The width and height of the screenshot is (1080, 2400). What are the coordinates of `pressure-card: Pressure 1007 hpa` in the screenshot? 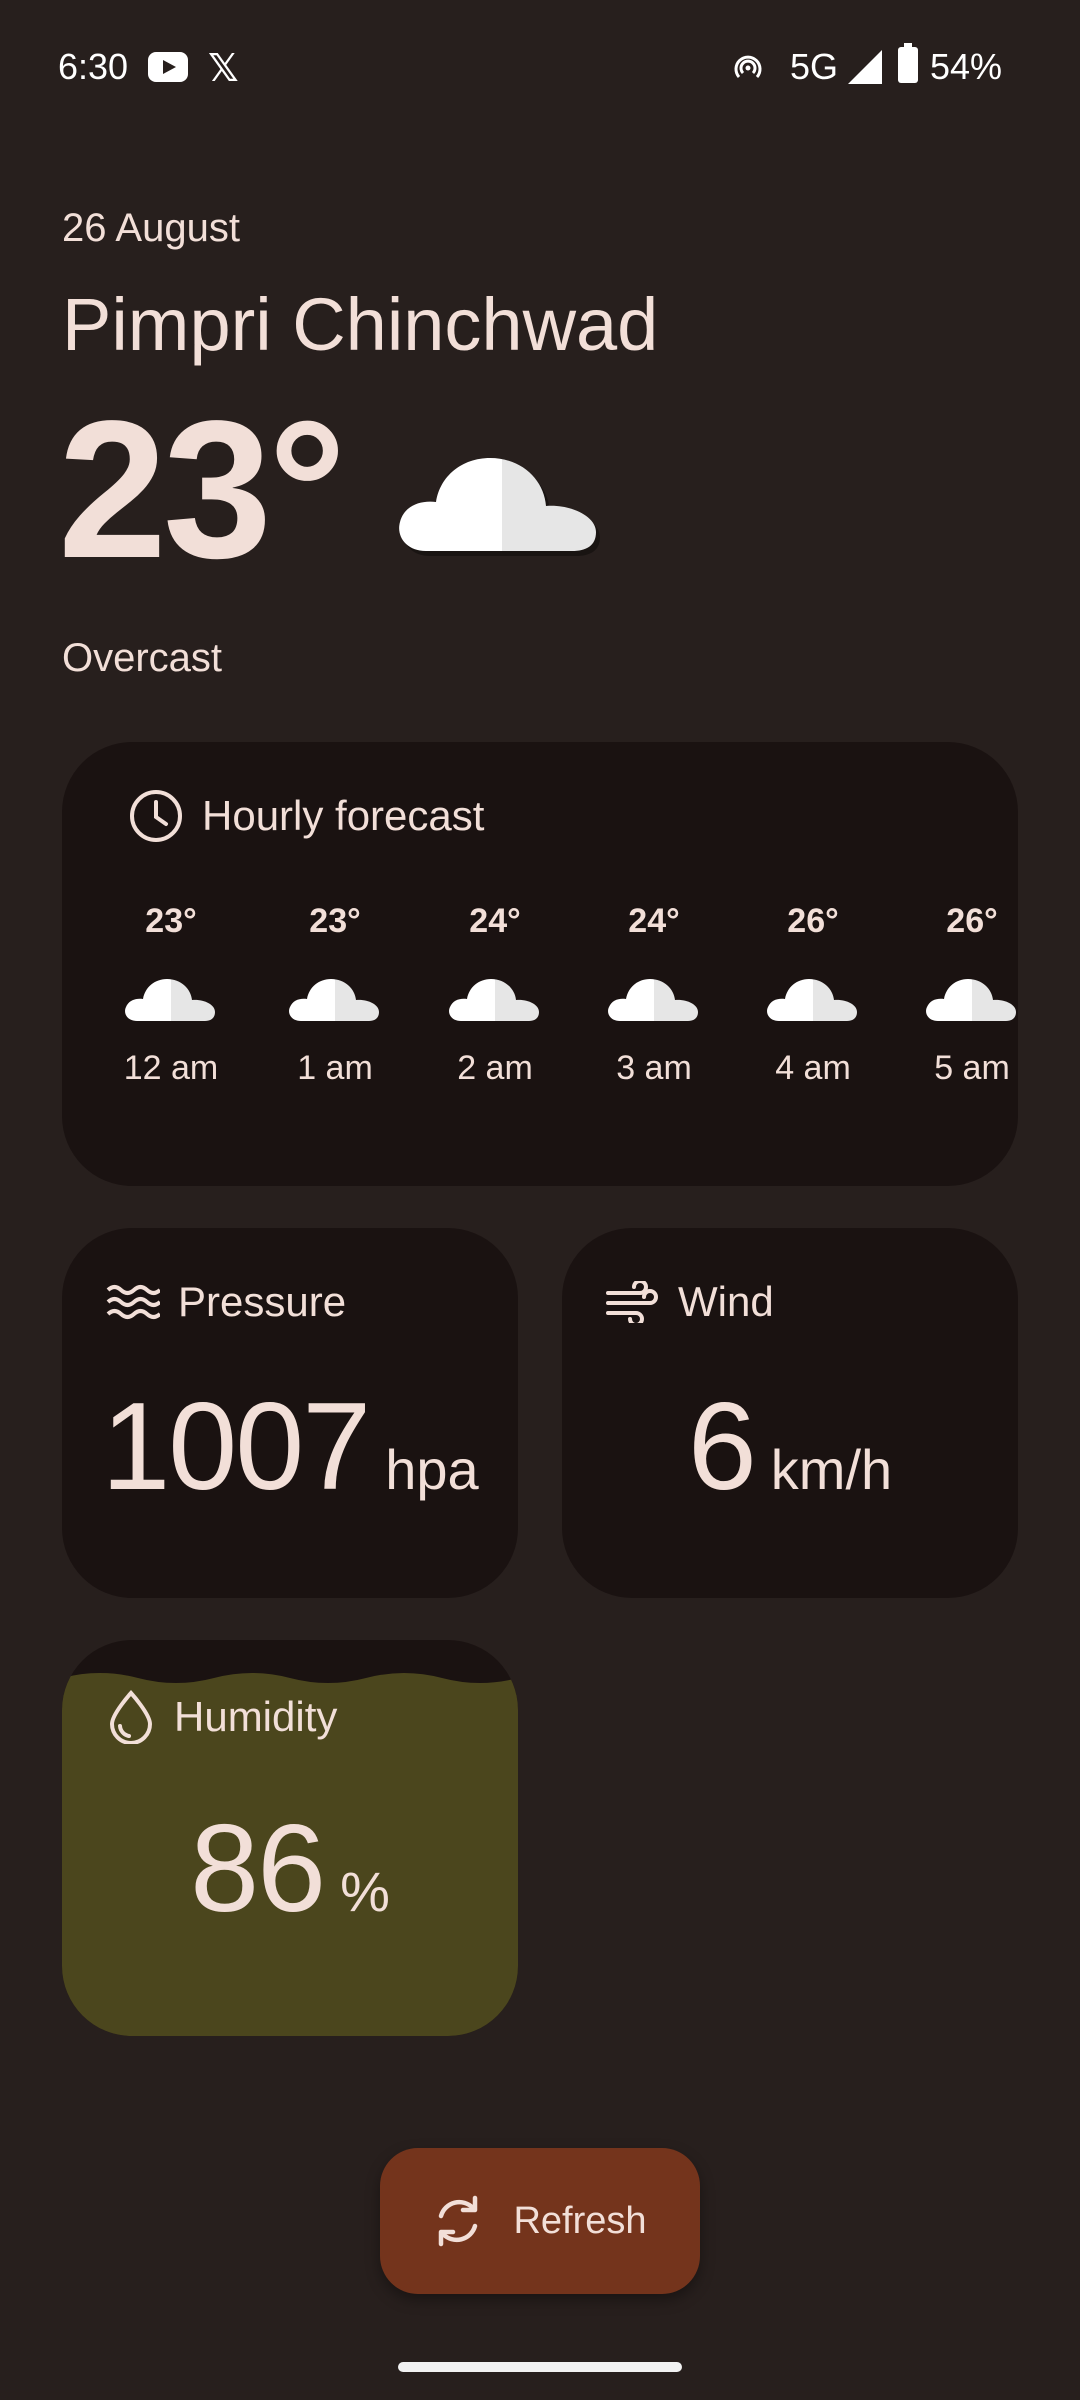 It's located at (290, 1413).